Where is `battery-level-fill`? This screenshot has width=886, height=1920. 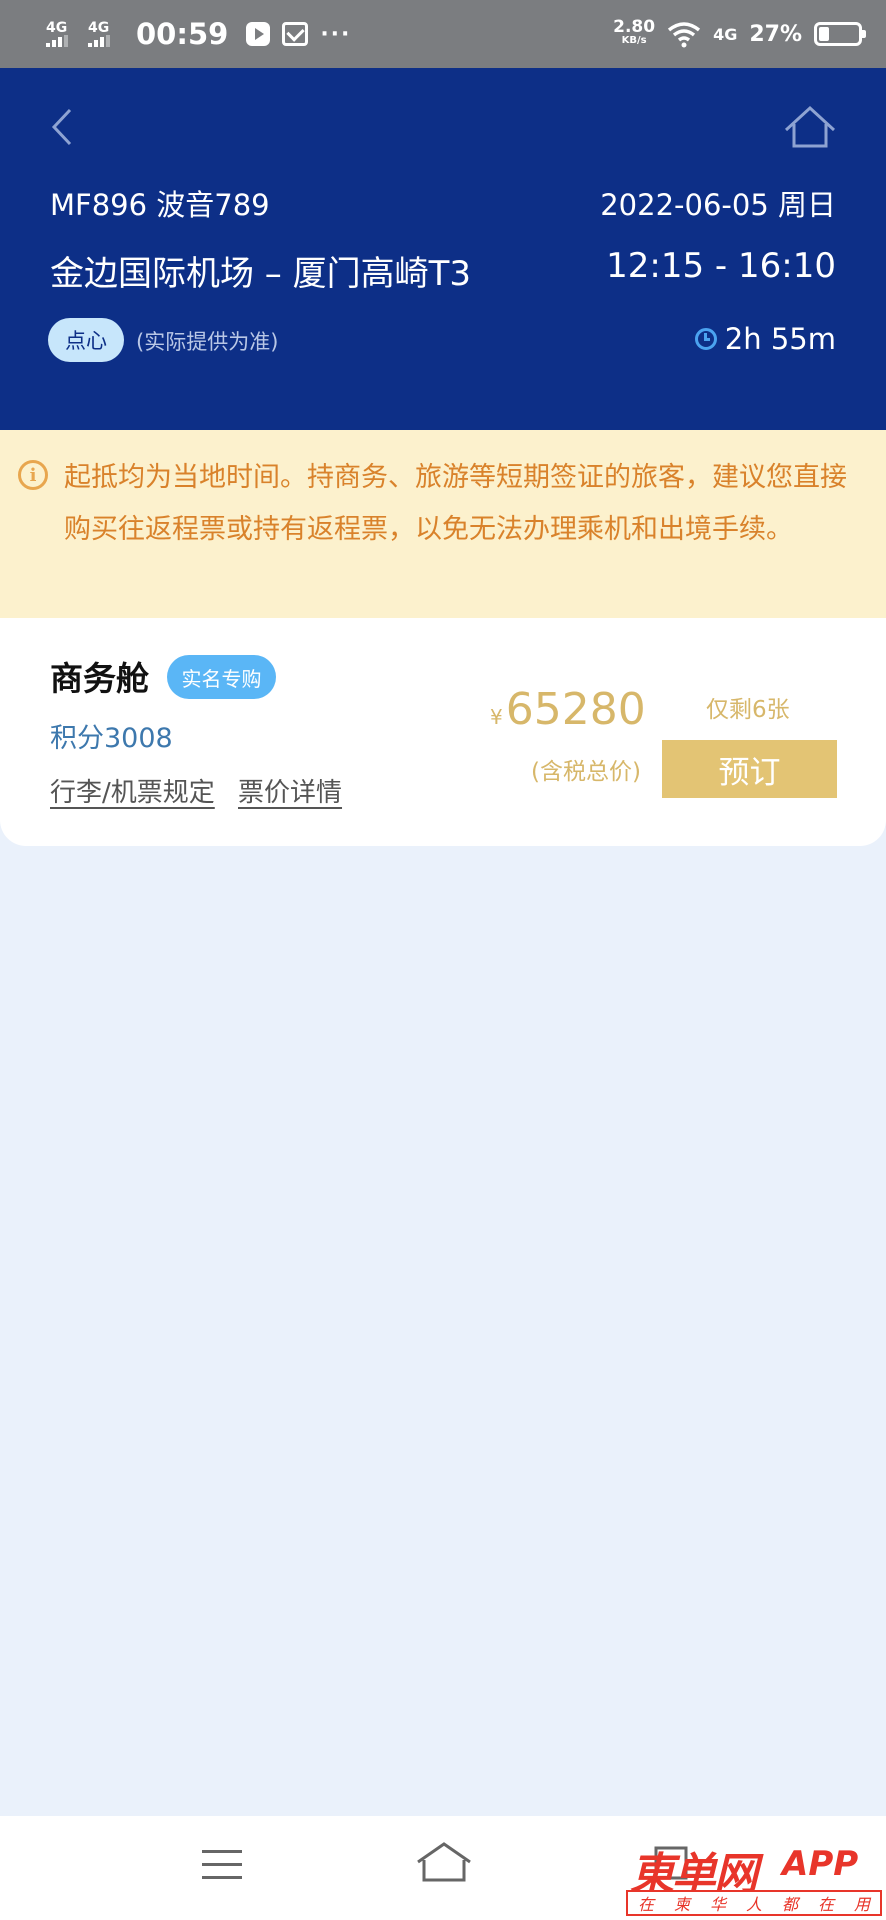
battery-level-fill is located at coordinates (824, 34).